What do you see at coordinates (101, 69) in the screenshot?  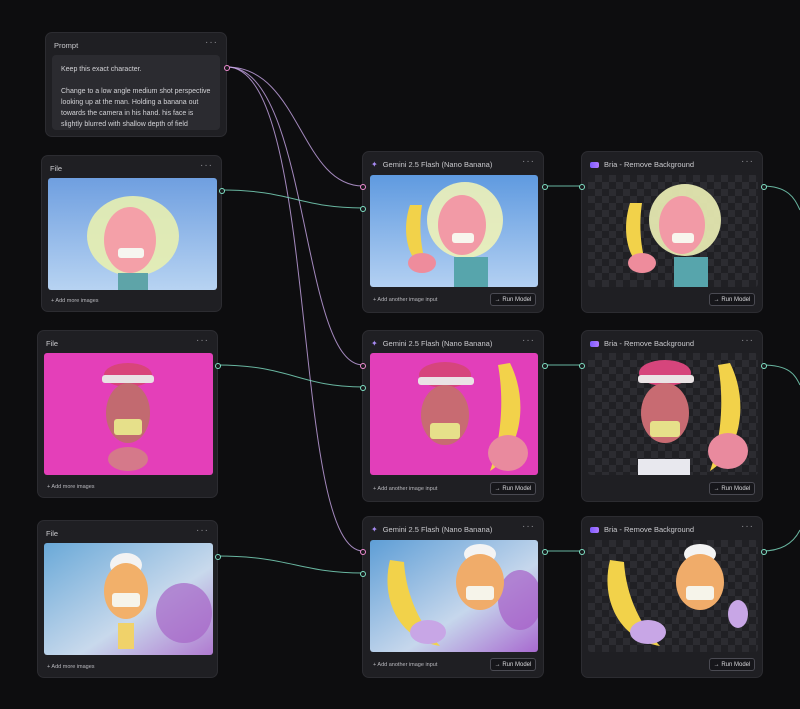 I see `prompt-line: Keep this exact character.` at bounding box center [101, 69].